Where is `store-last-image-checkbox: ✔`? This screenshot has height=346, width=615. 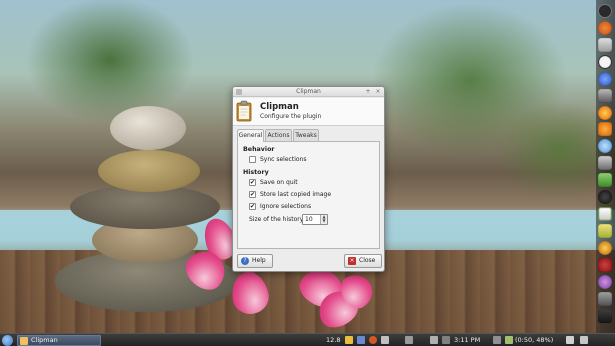 store-last-image-checkbox: ✔ is located at coordinates (252, 194).